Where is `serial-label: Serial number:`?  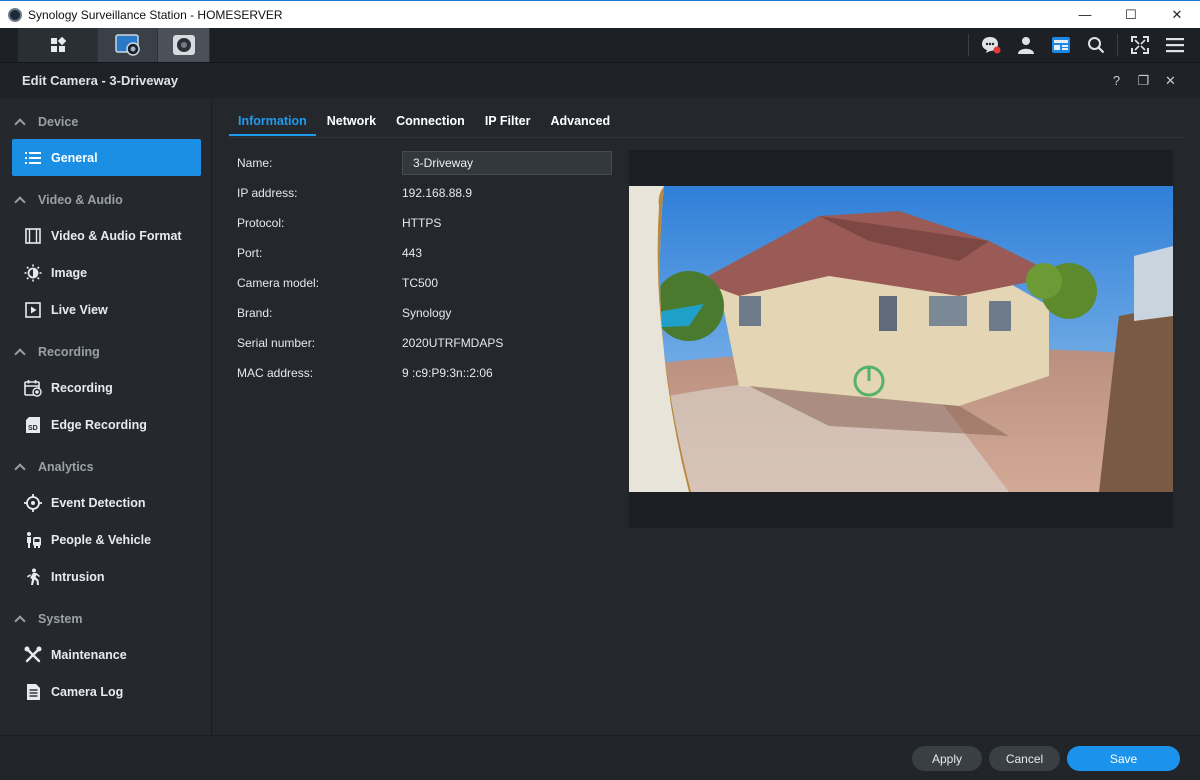 serial-label: Serial number: is located at coordinates (276, 343).